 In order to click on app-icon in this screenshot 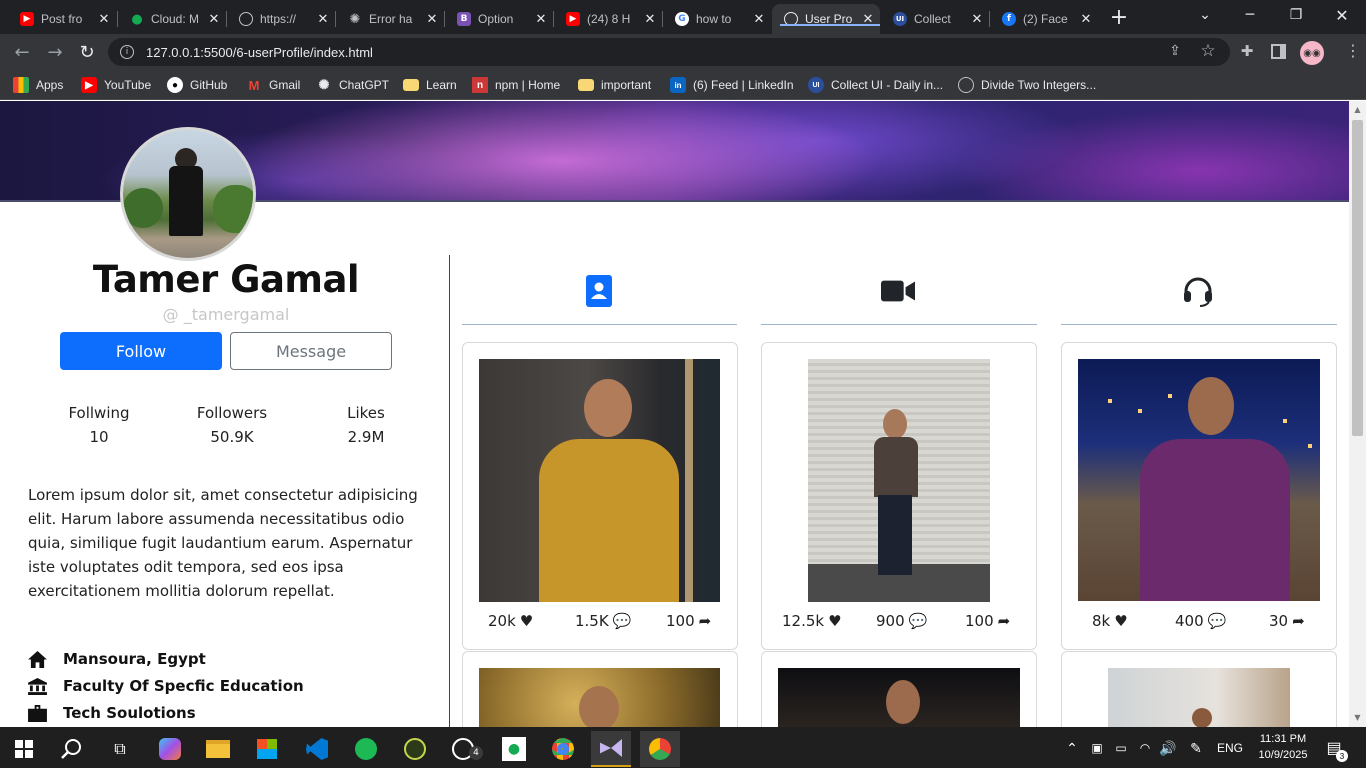, I will do `click(415, 749)`.